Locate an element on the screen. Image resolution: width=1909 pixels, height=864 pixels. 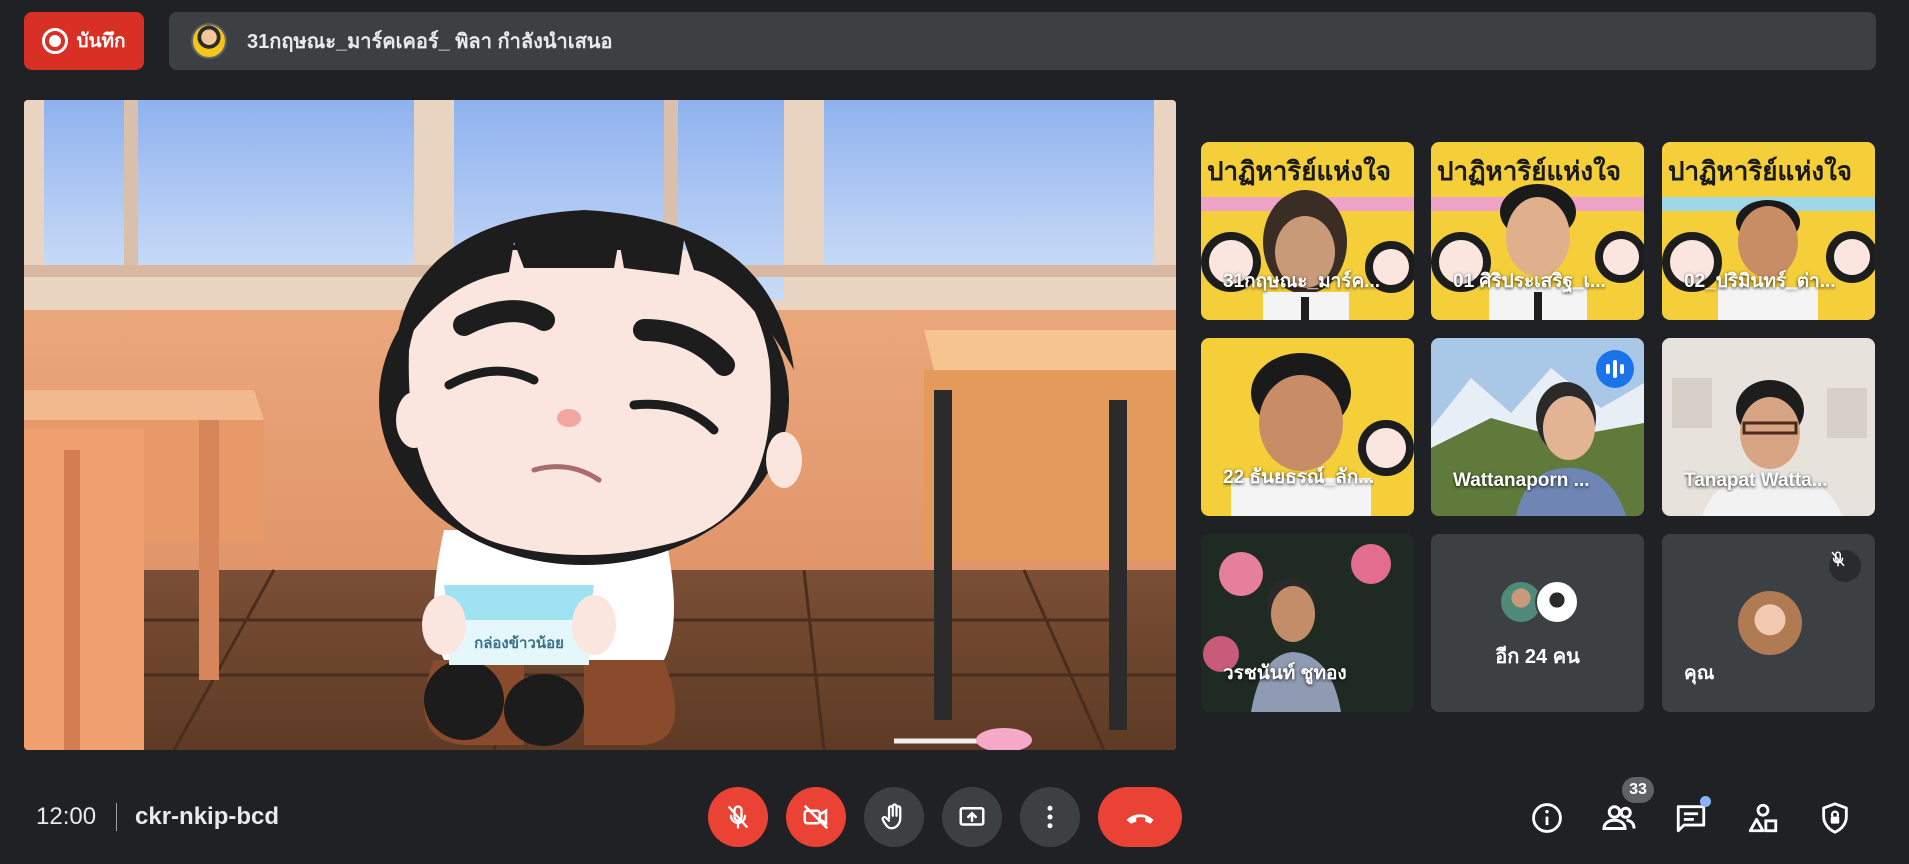
leave-call-button is located at coordinates (1140, 817).